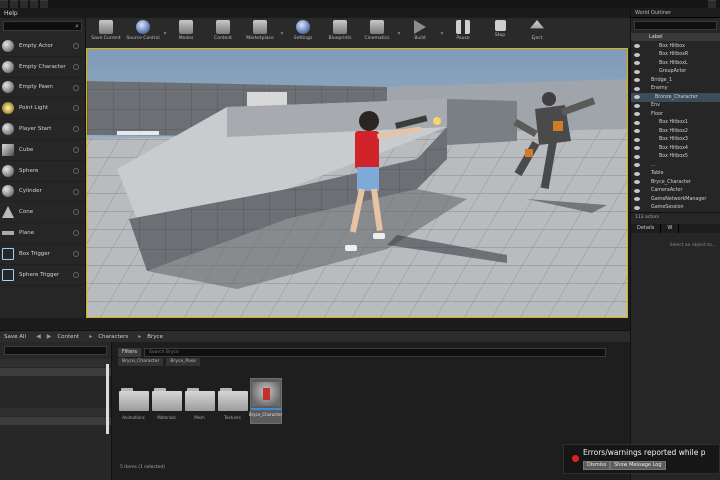 The height and width of the screenshot is (480, 720). What do you see at coordinates (141, 362) in the screenshot?
I see `filter-chip: Bryce_Character` at bounding box center [141, 362].